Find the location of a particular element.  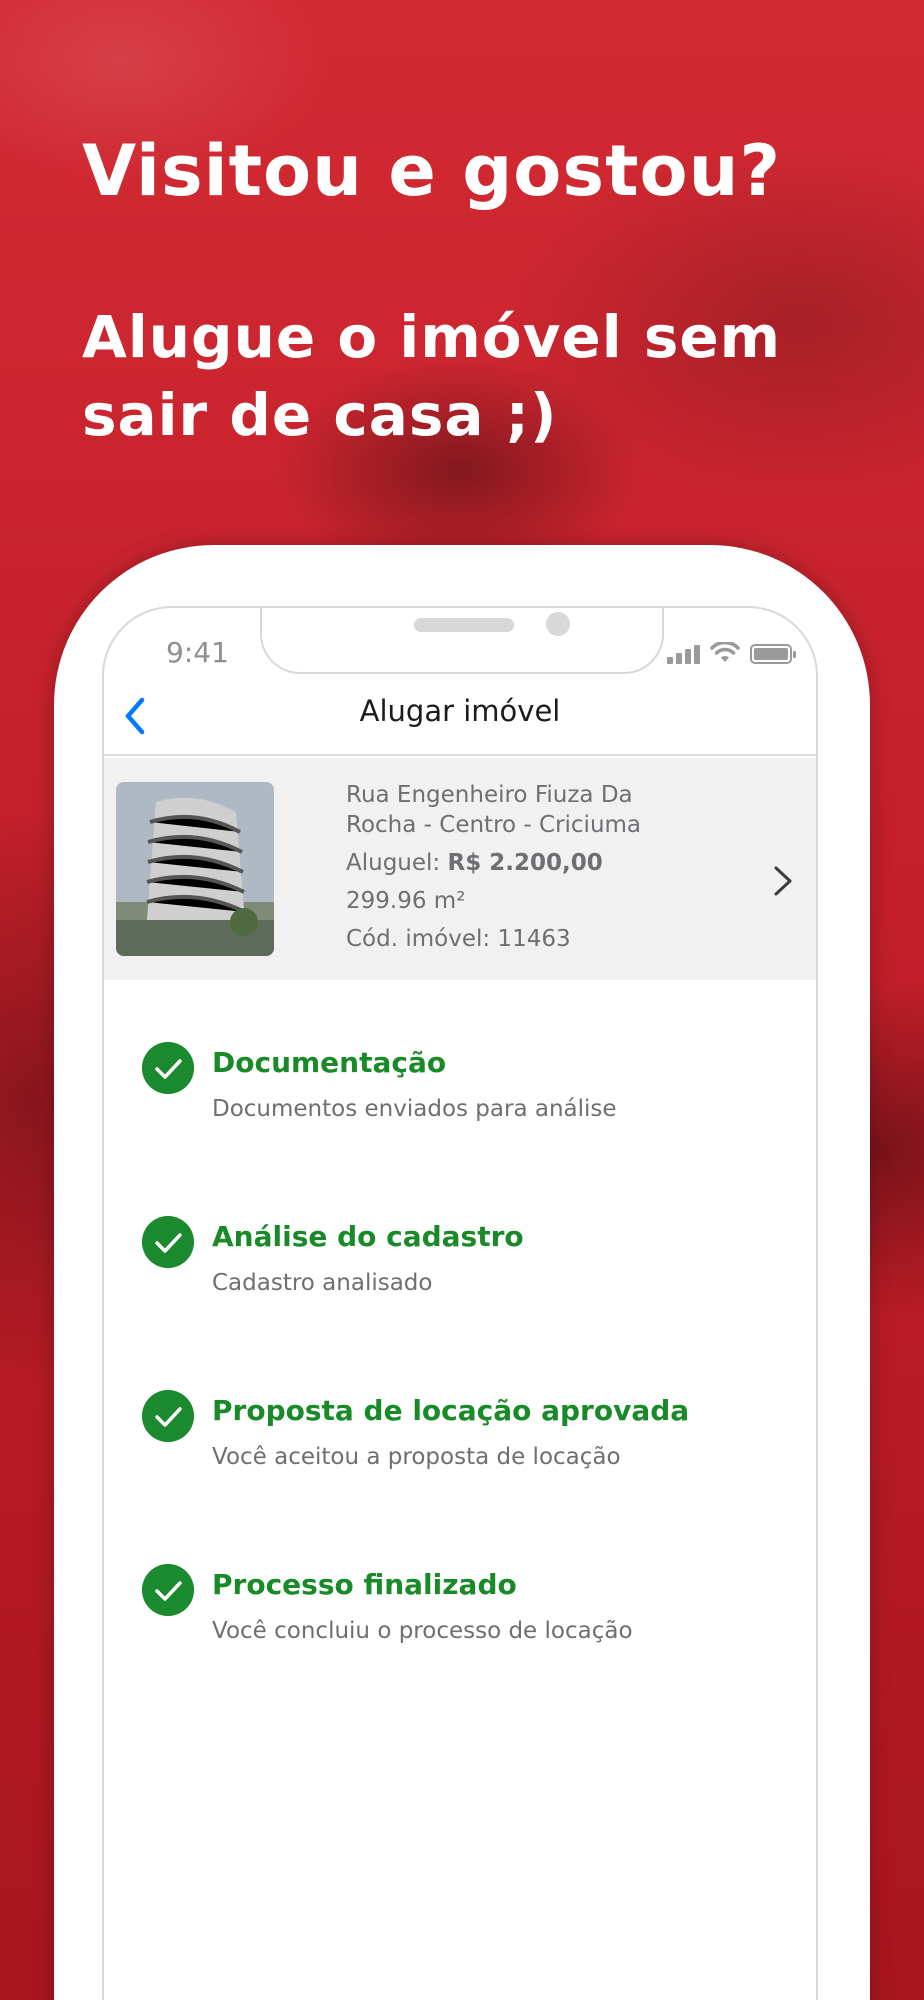

front-camera is located at coordinates (558, 624).